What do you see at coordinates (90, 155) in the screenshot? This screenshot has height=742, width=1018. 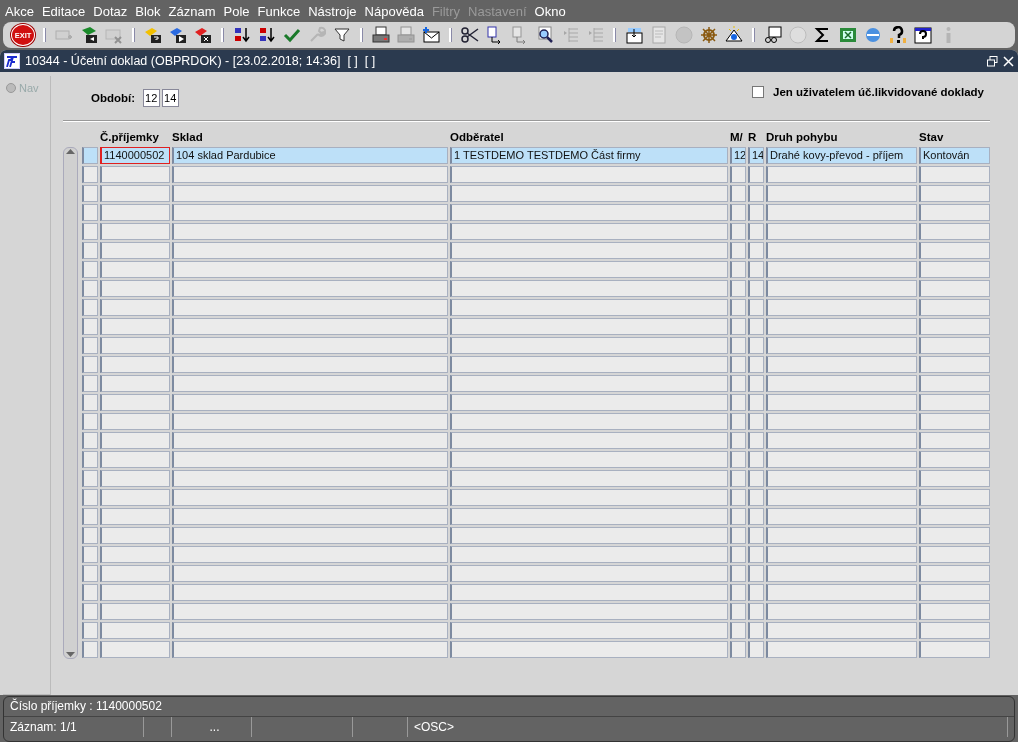 I see `record-indicator` at bounding box center [90, 155].